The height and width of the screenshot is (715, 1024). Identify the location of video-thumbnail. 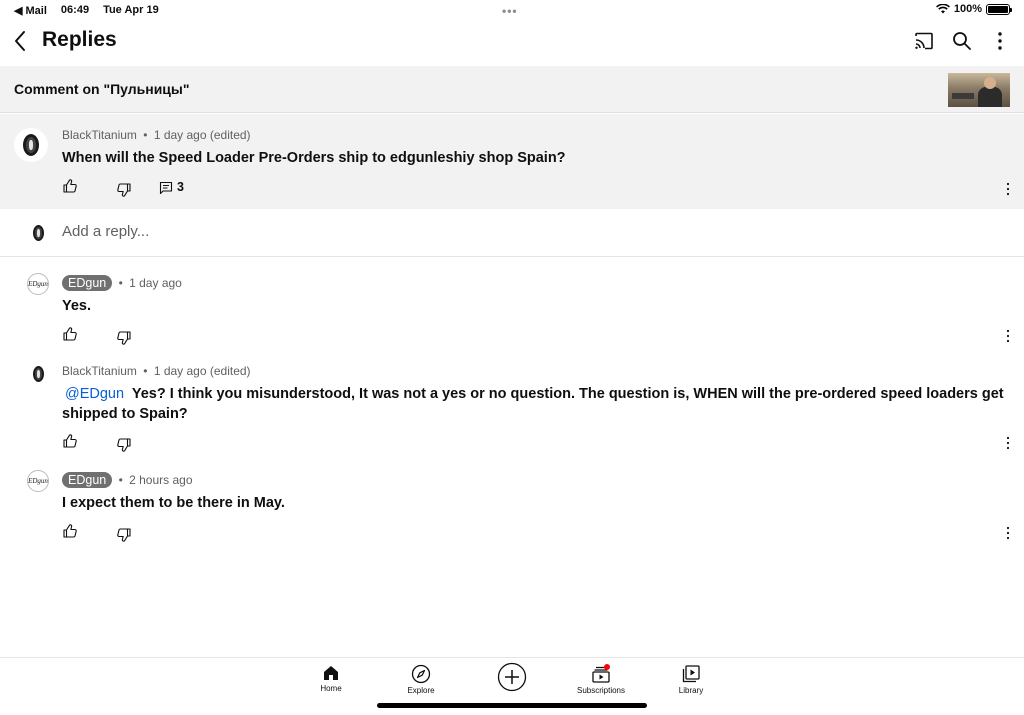
(979, 90).